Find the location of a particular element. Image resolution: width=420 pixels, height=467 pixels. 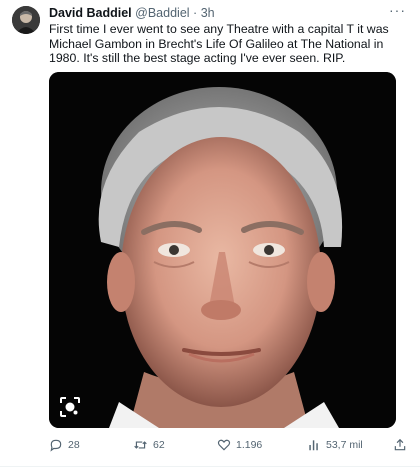

share-button is located at coordinates (402, 445).